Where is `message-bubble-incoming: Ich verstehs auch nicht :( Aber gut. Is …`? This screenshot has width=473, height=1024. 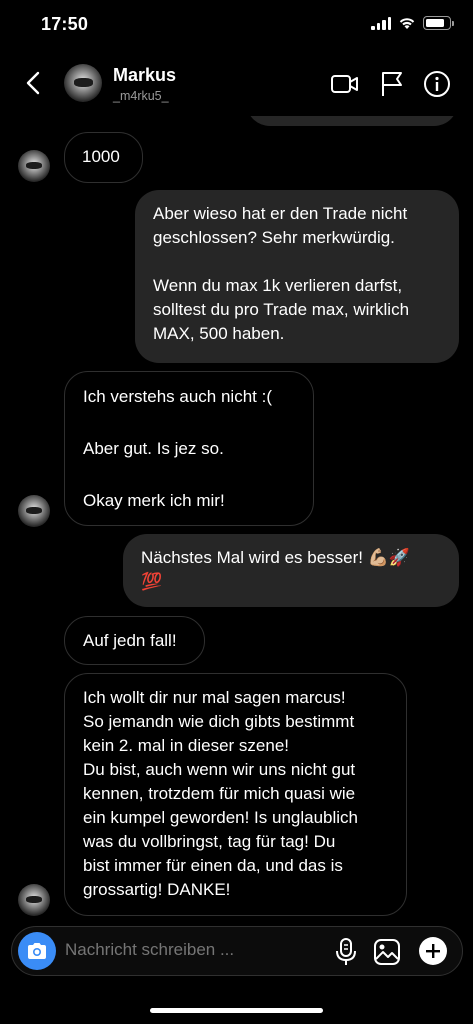 message-bubble-incoming: Ich verstehs auch nicht :( Aber gut. Is … is located at coordinates (189, 448).